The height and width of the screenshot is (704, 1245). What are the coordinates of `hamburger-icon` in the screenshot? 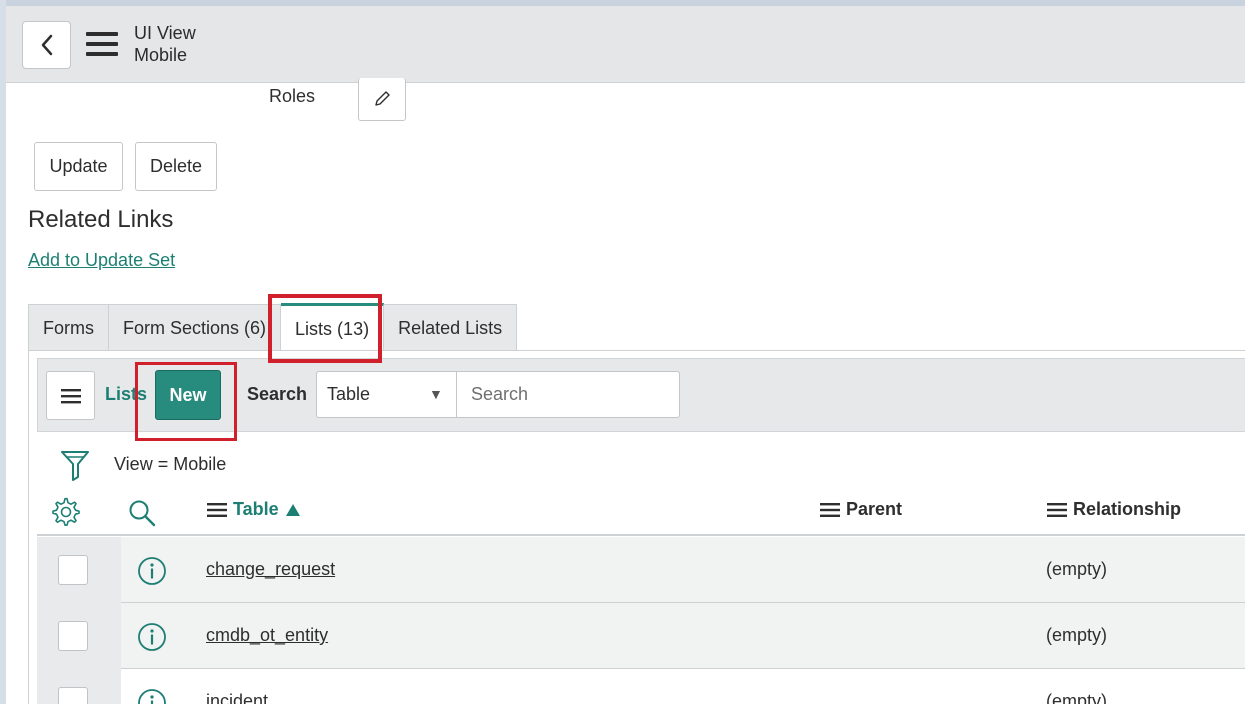 It's located at (70, 395).